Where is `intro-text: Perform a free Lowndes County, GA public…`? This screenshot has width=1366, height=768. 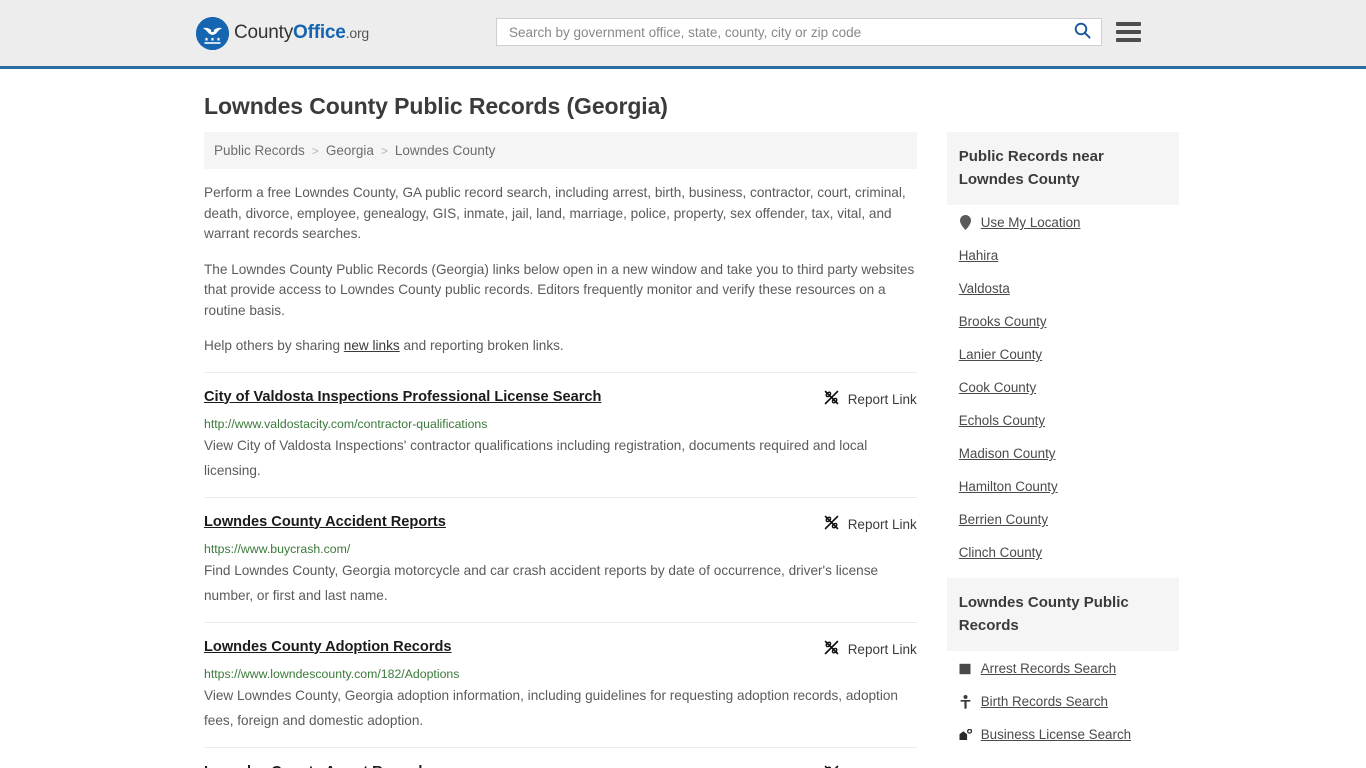
intro-text: Perform a free Lowndes County, GA public… is located at coordinates (560, 270).